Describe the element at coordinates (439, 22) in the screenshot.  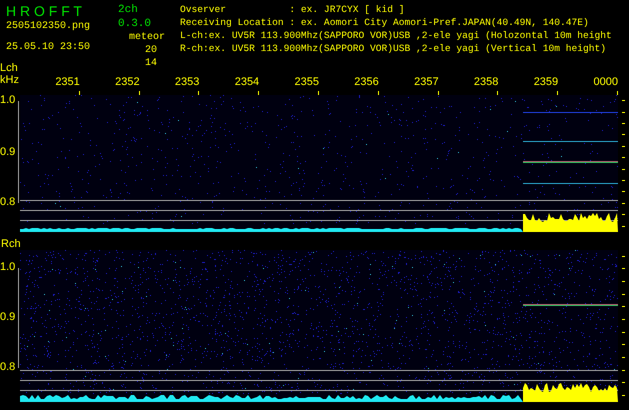
I see `info-value: : ex. Aomori City Aomori-Pref.JAPAN(40.49N, 140.47E)` at that location.